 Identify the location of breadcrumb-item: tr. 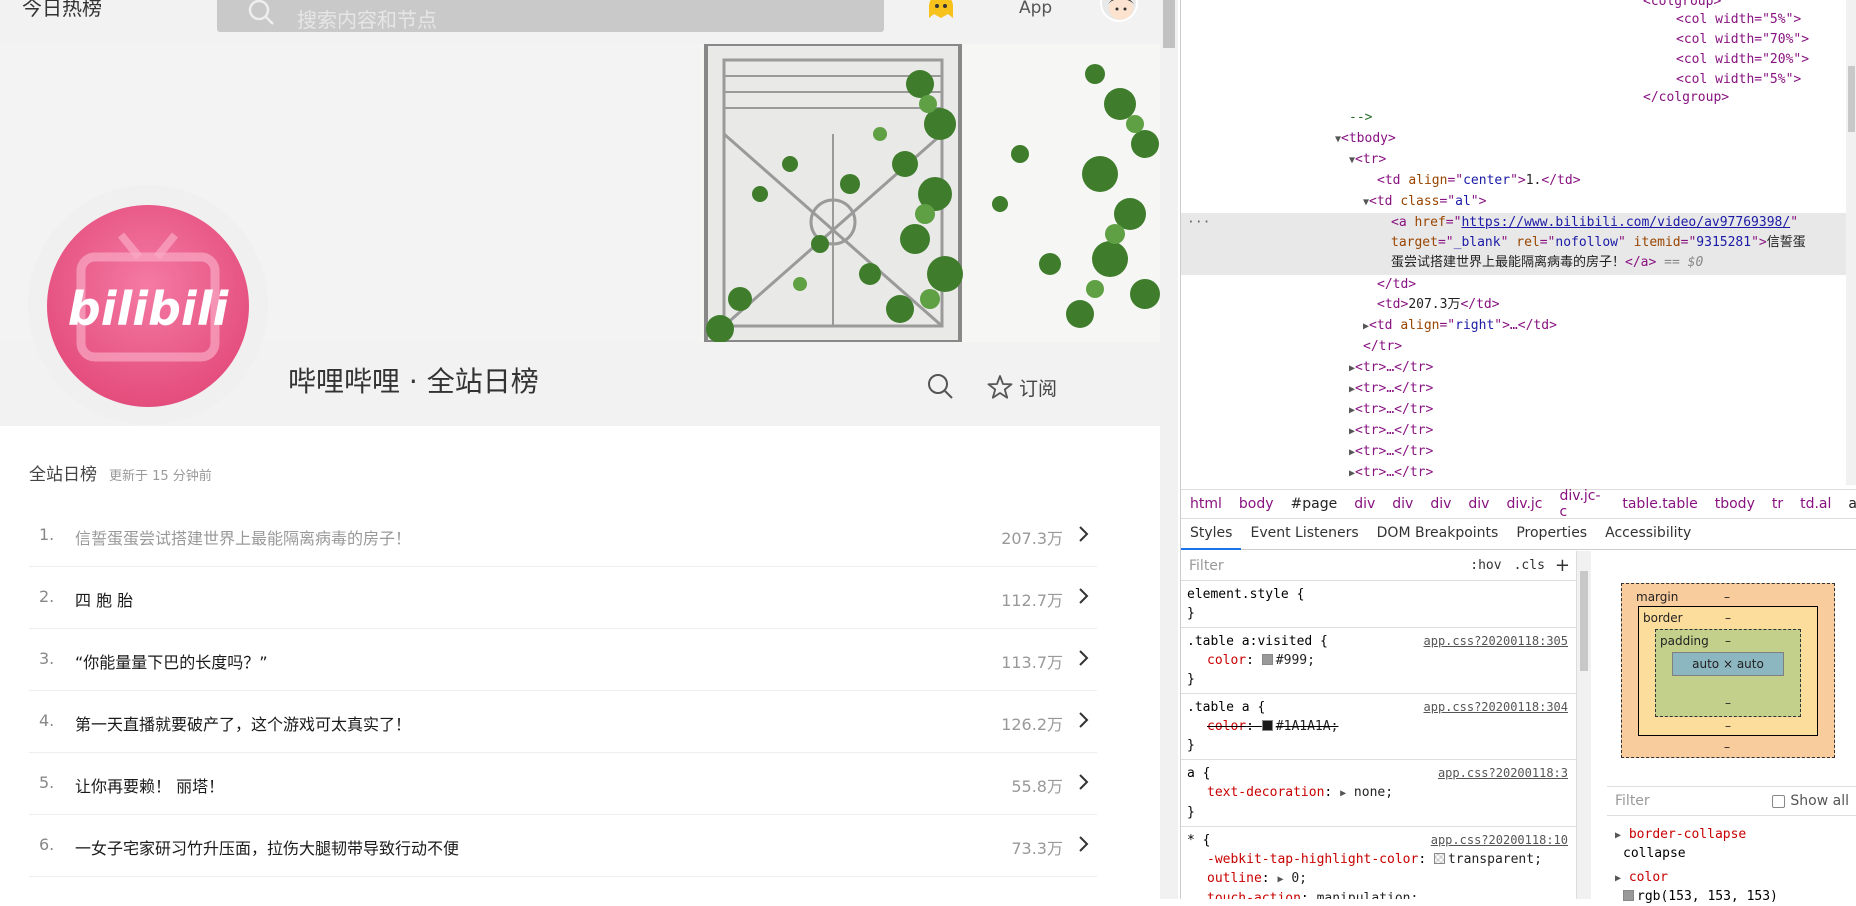
(1777, 504).